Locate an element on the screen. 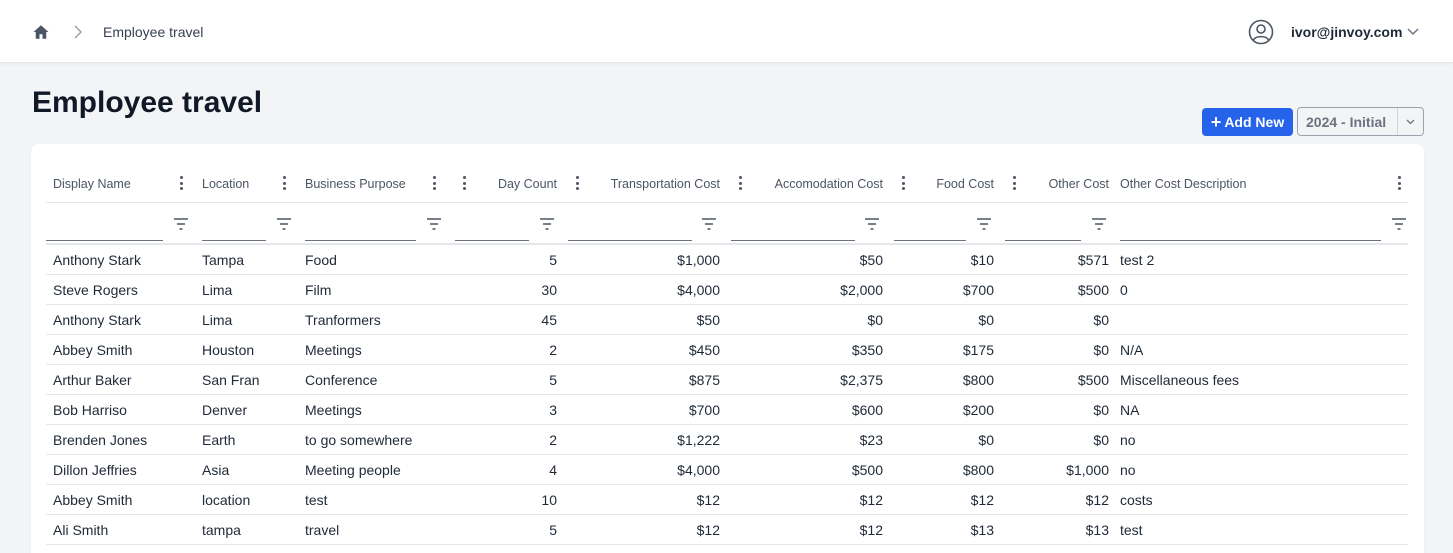 This screenshot has width=1453, height=553. cell-other-cost: $500 is located at coordinates (1093, 379).